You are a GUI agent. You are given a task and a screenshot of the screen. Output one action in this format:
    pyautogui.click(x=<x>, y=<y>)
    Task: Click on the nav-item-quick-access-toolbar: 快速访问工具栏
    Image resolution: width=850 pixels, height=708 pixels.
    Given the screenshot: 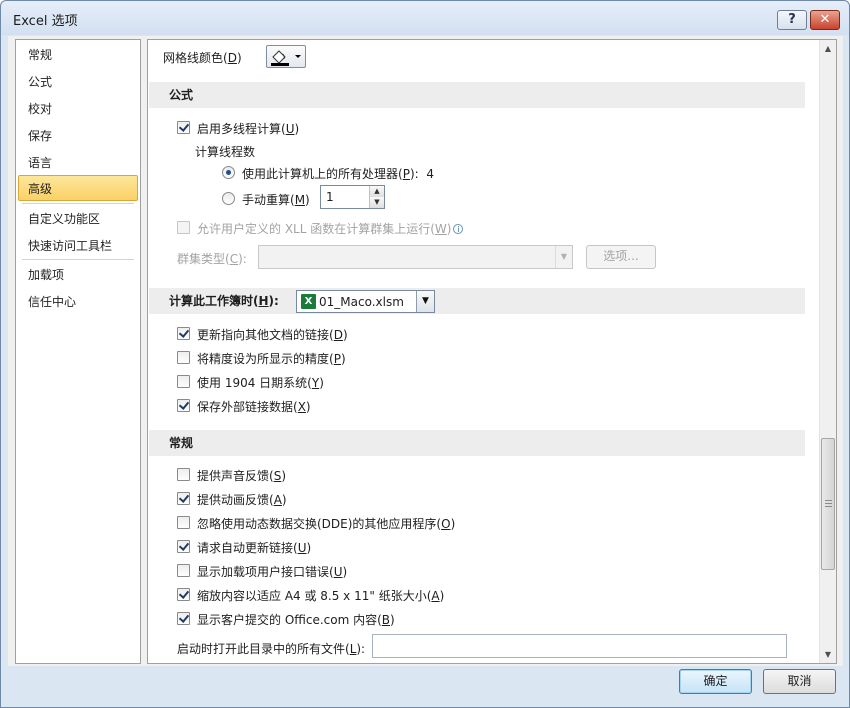 What is the action you would take?
    pyautogui.click(x=78, y=245)
    